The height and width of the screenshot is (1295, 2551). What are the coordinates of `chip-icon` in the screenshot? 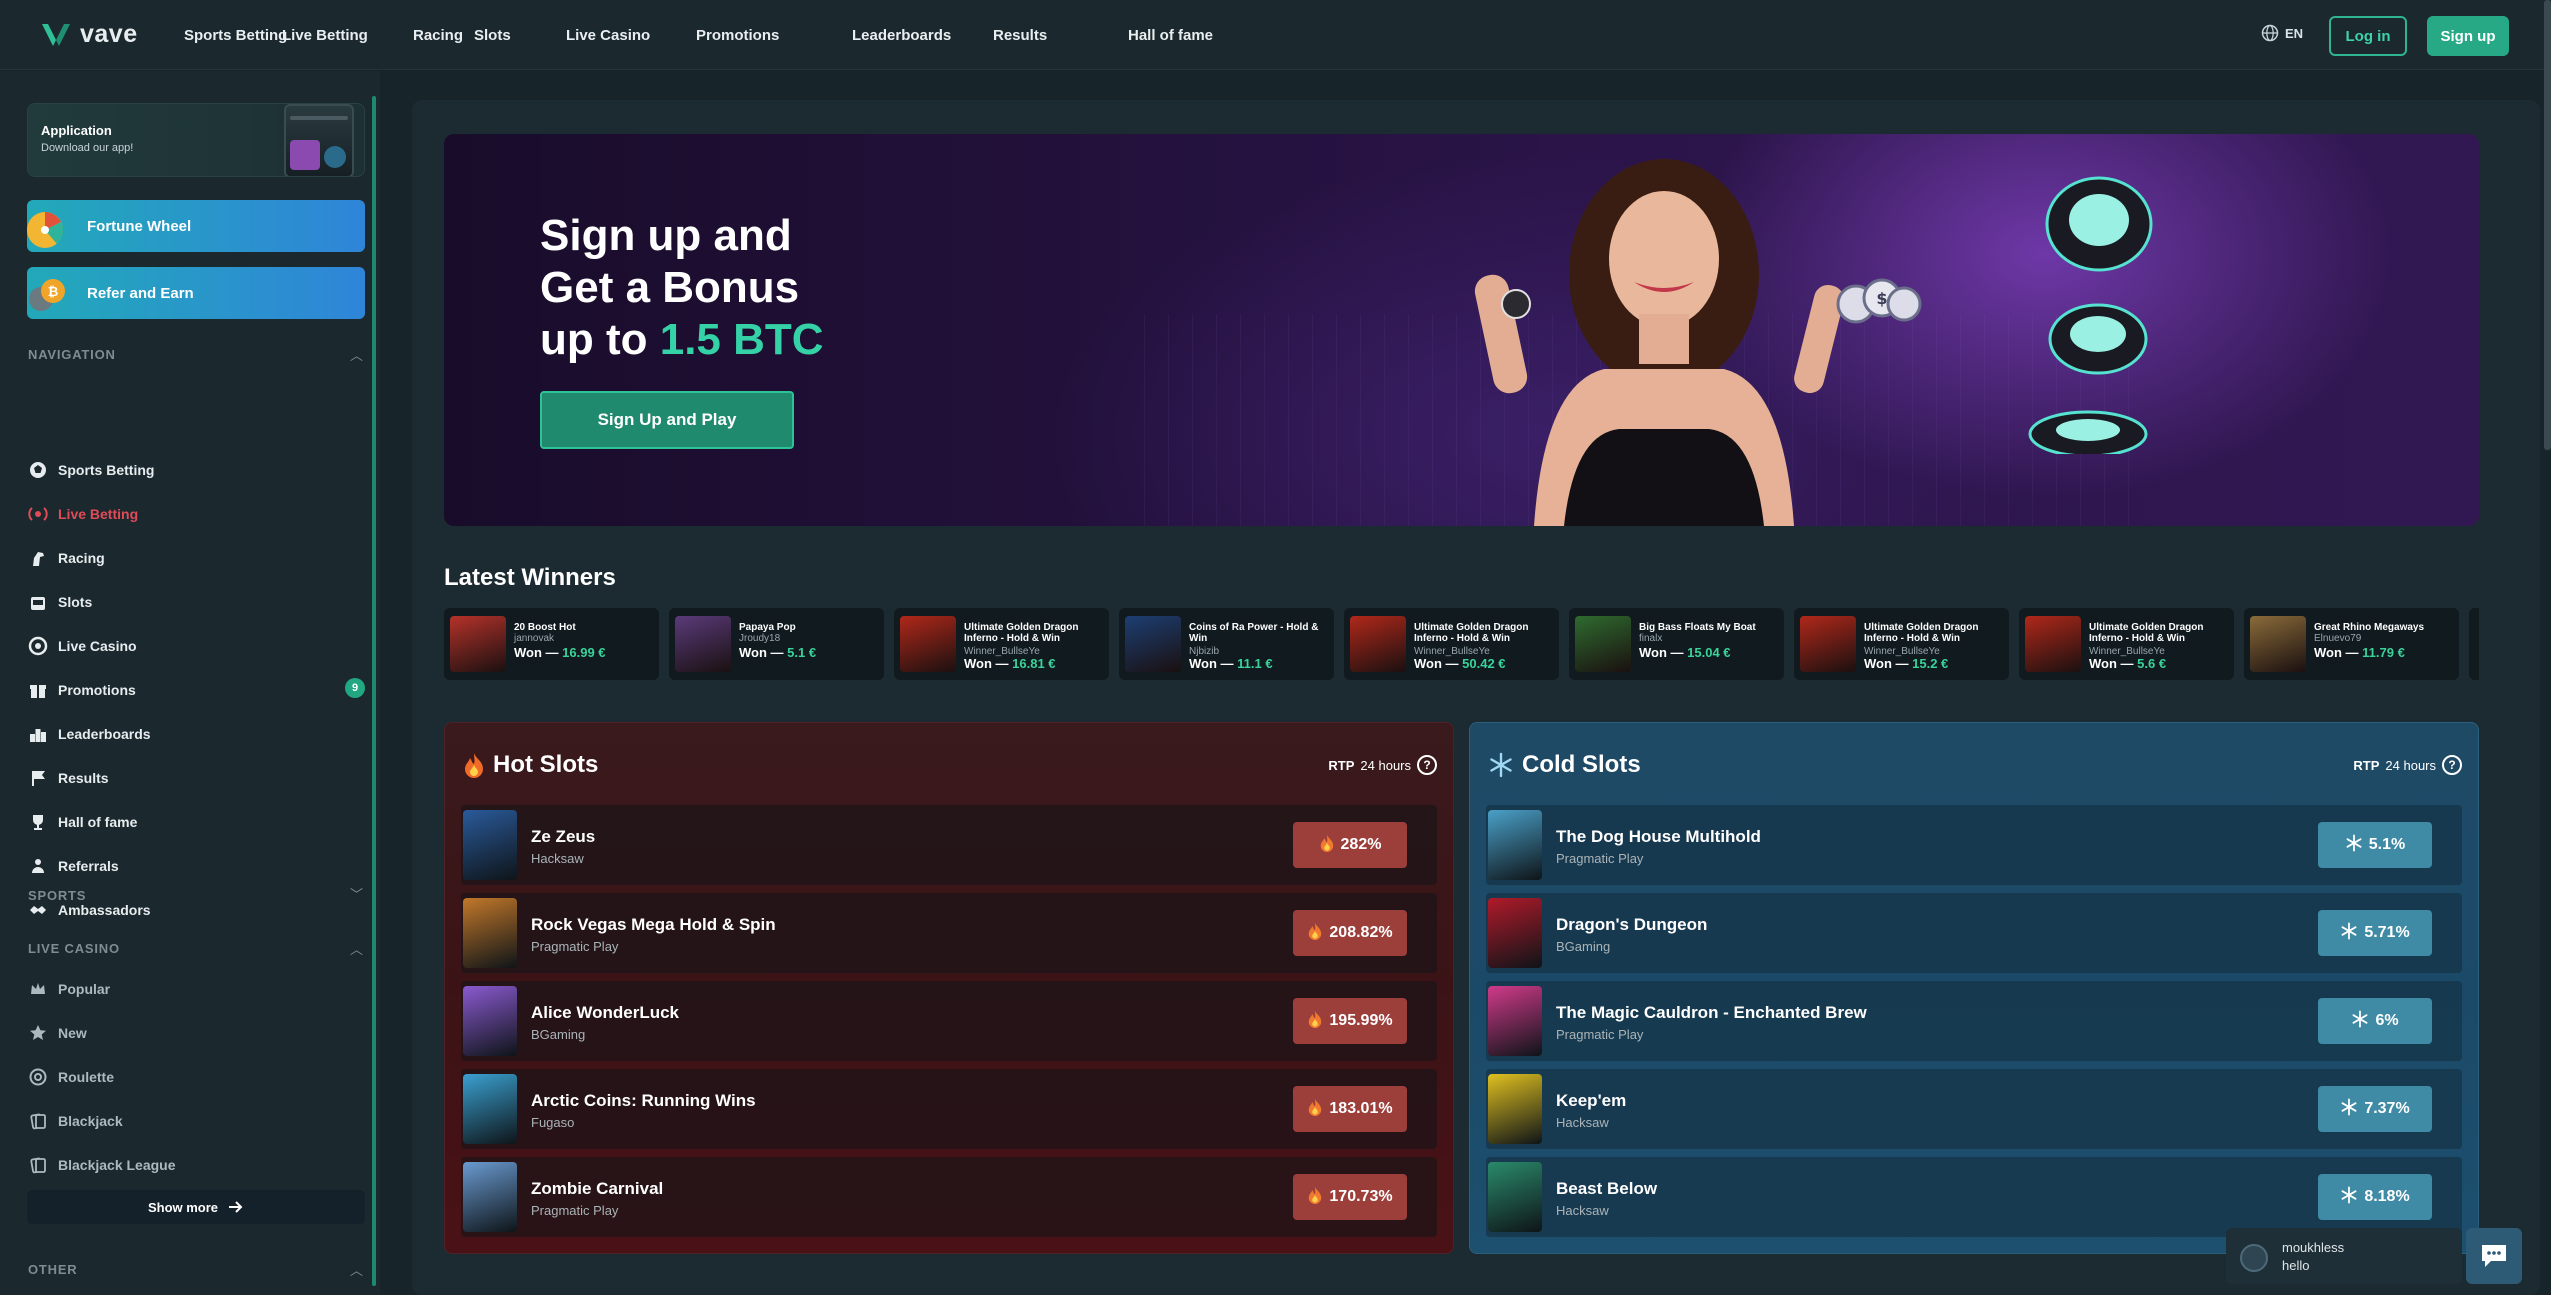 It's located at (38, 646).